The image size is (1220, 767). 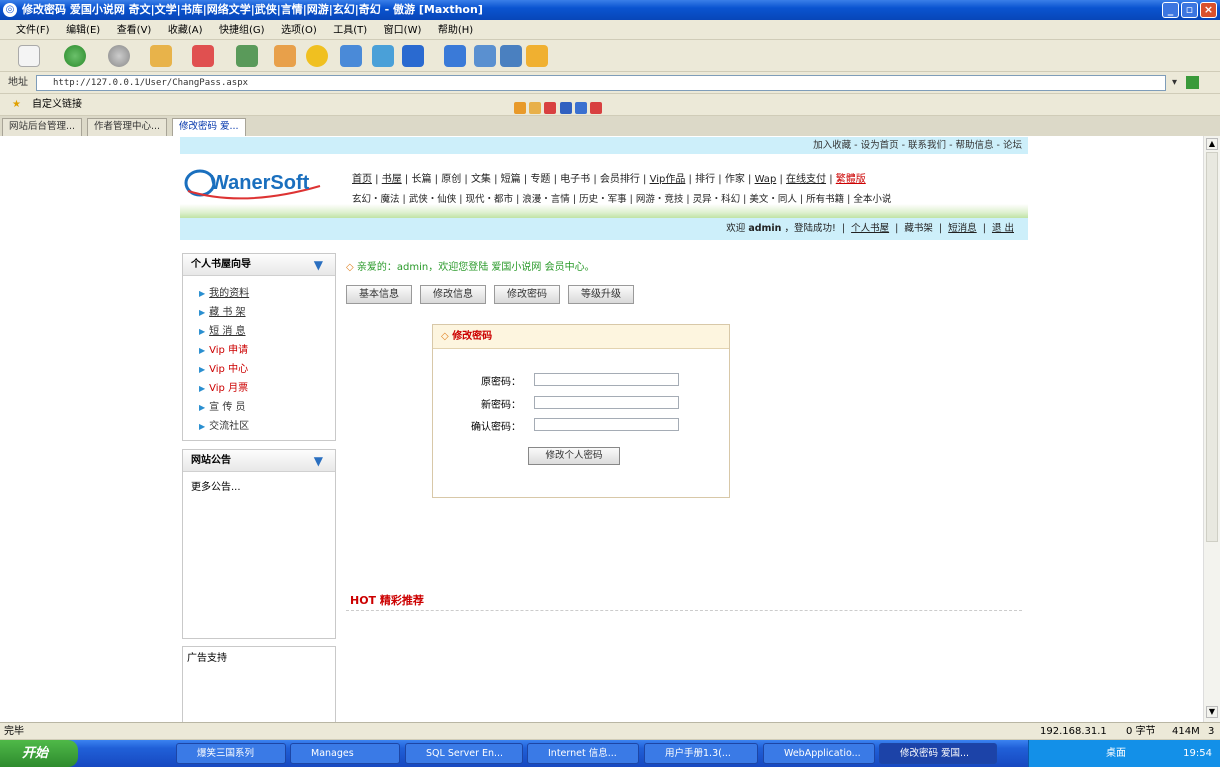 What do you see at coordinates (705, 179) in the screenshot?
I see `nav-primary-item: 排行` at bounding box center [705, 179].